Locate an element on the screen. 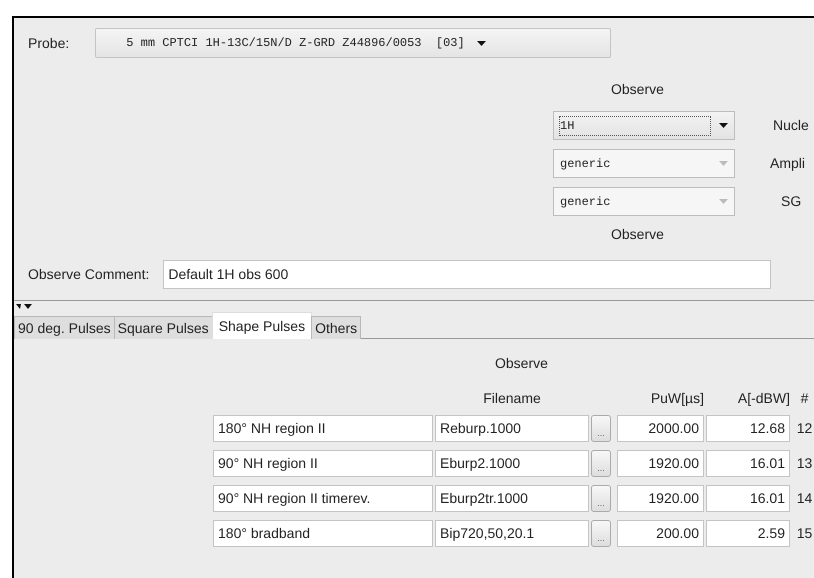  power-field: 12.68 is located at coordinates (748, 428).